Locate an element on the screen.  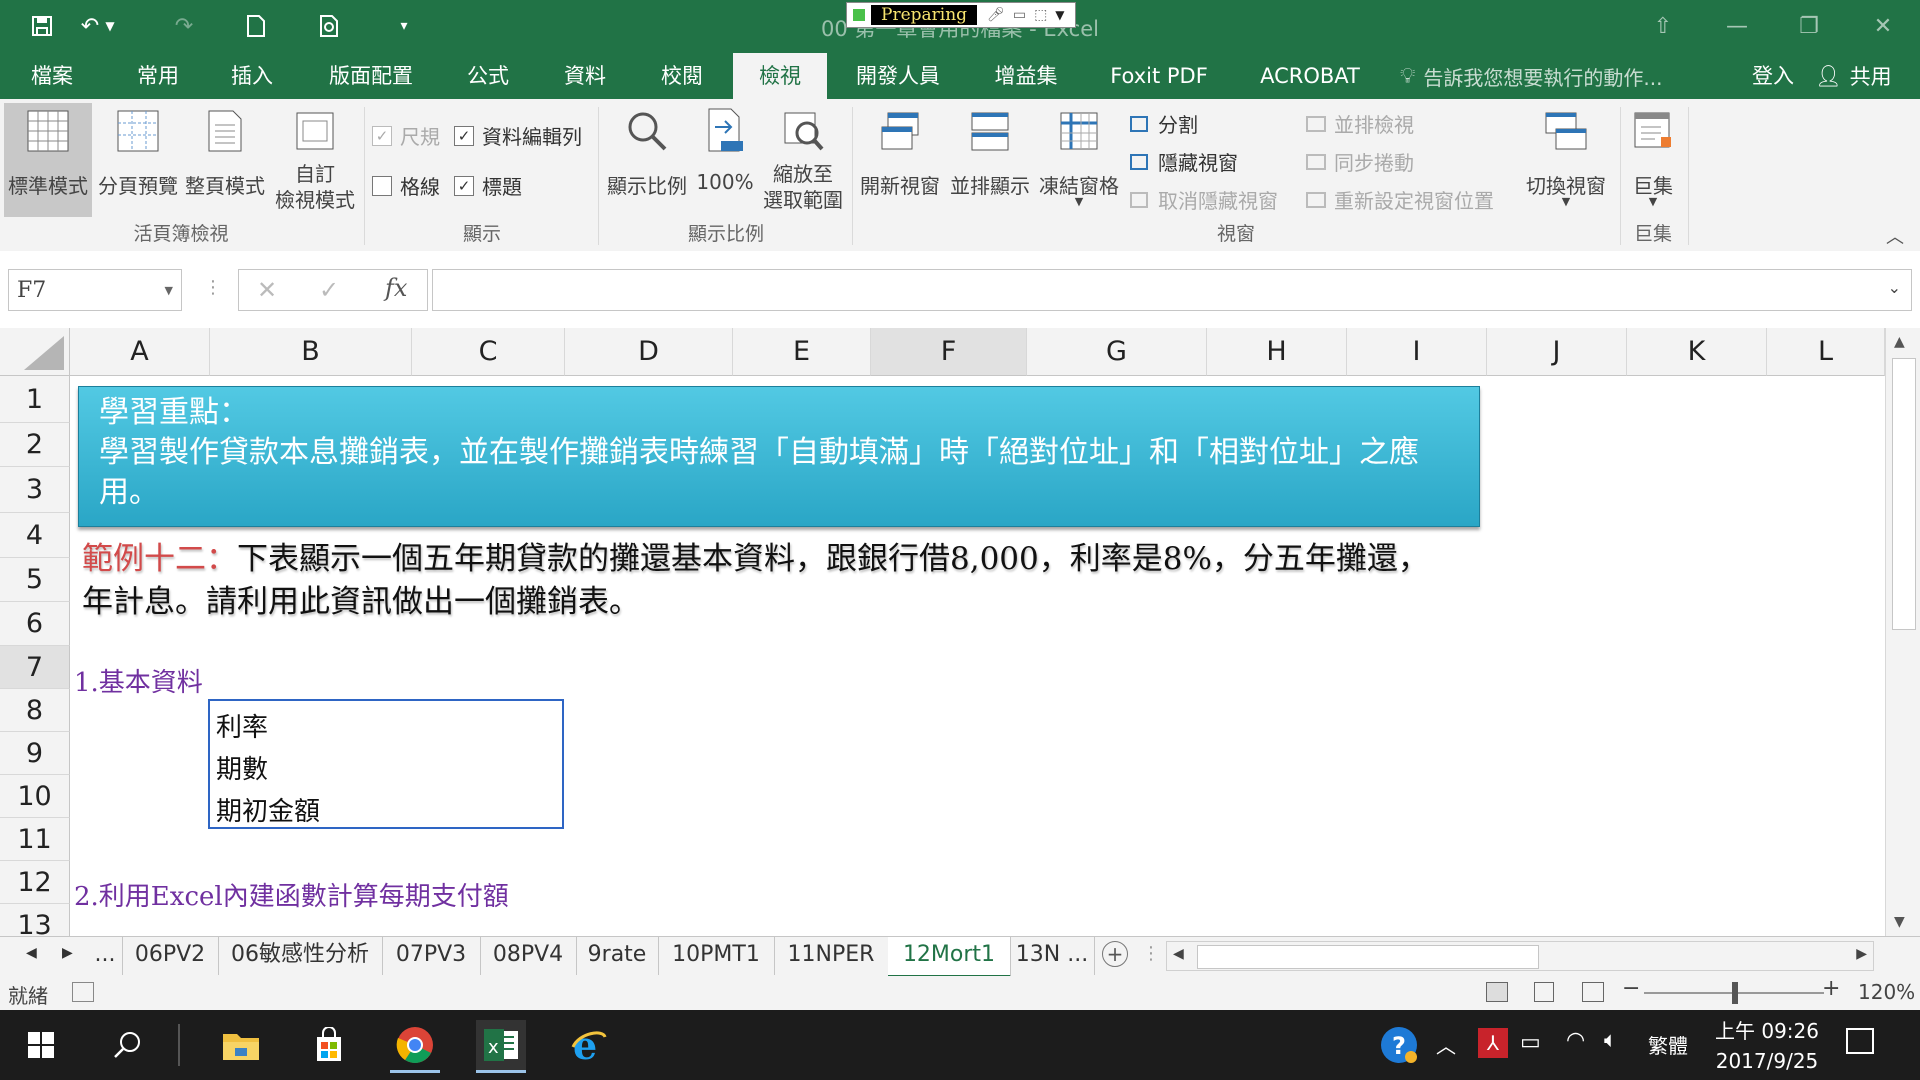
row-header-10: 10 is located at coordinates (35, 796).